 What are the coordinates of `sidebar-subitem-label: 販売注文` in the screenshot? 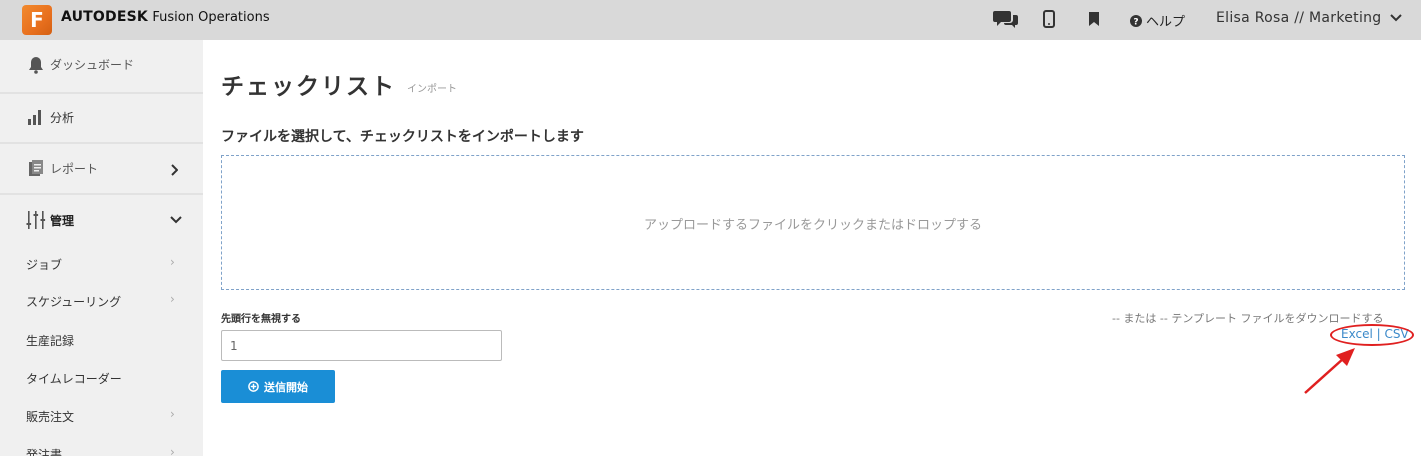 It's located at (50, 417).